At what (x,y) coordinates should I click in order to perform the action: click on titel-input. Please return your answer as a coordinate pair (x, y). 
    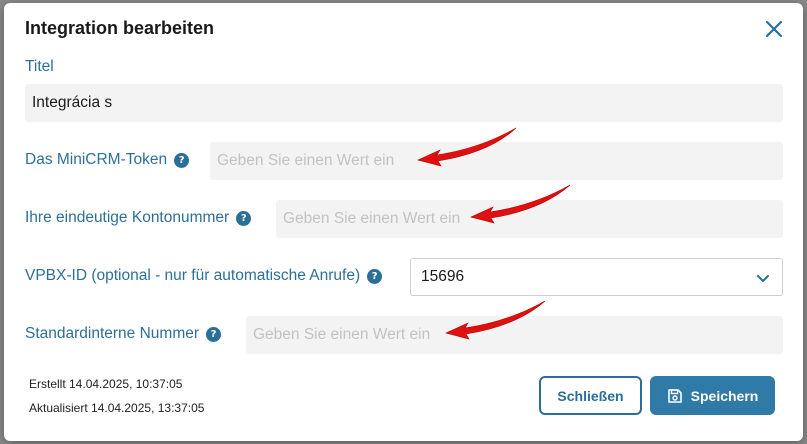
    Looking at the image, I should click on (404, 103).